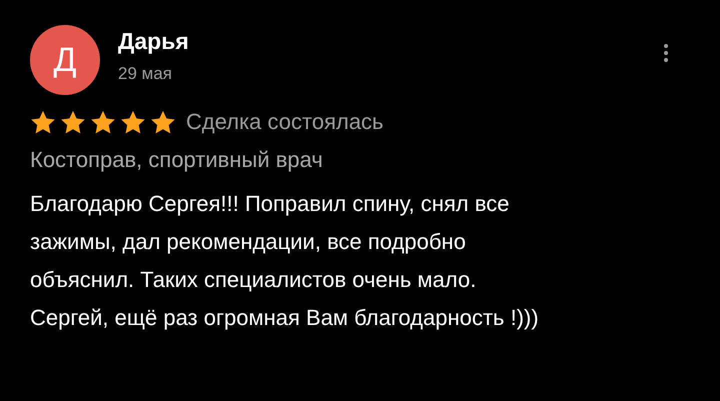 The image size is (720, 401). I want to click on review-date: 29 мая, so click(145, 74).